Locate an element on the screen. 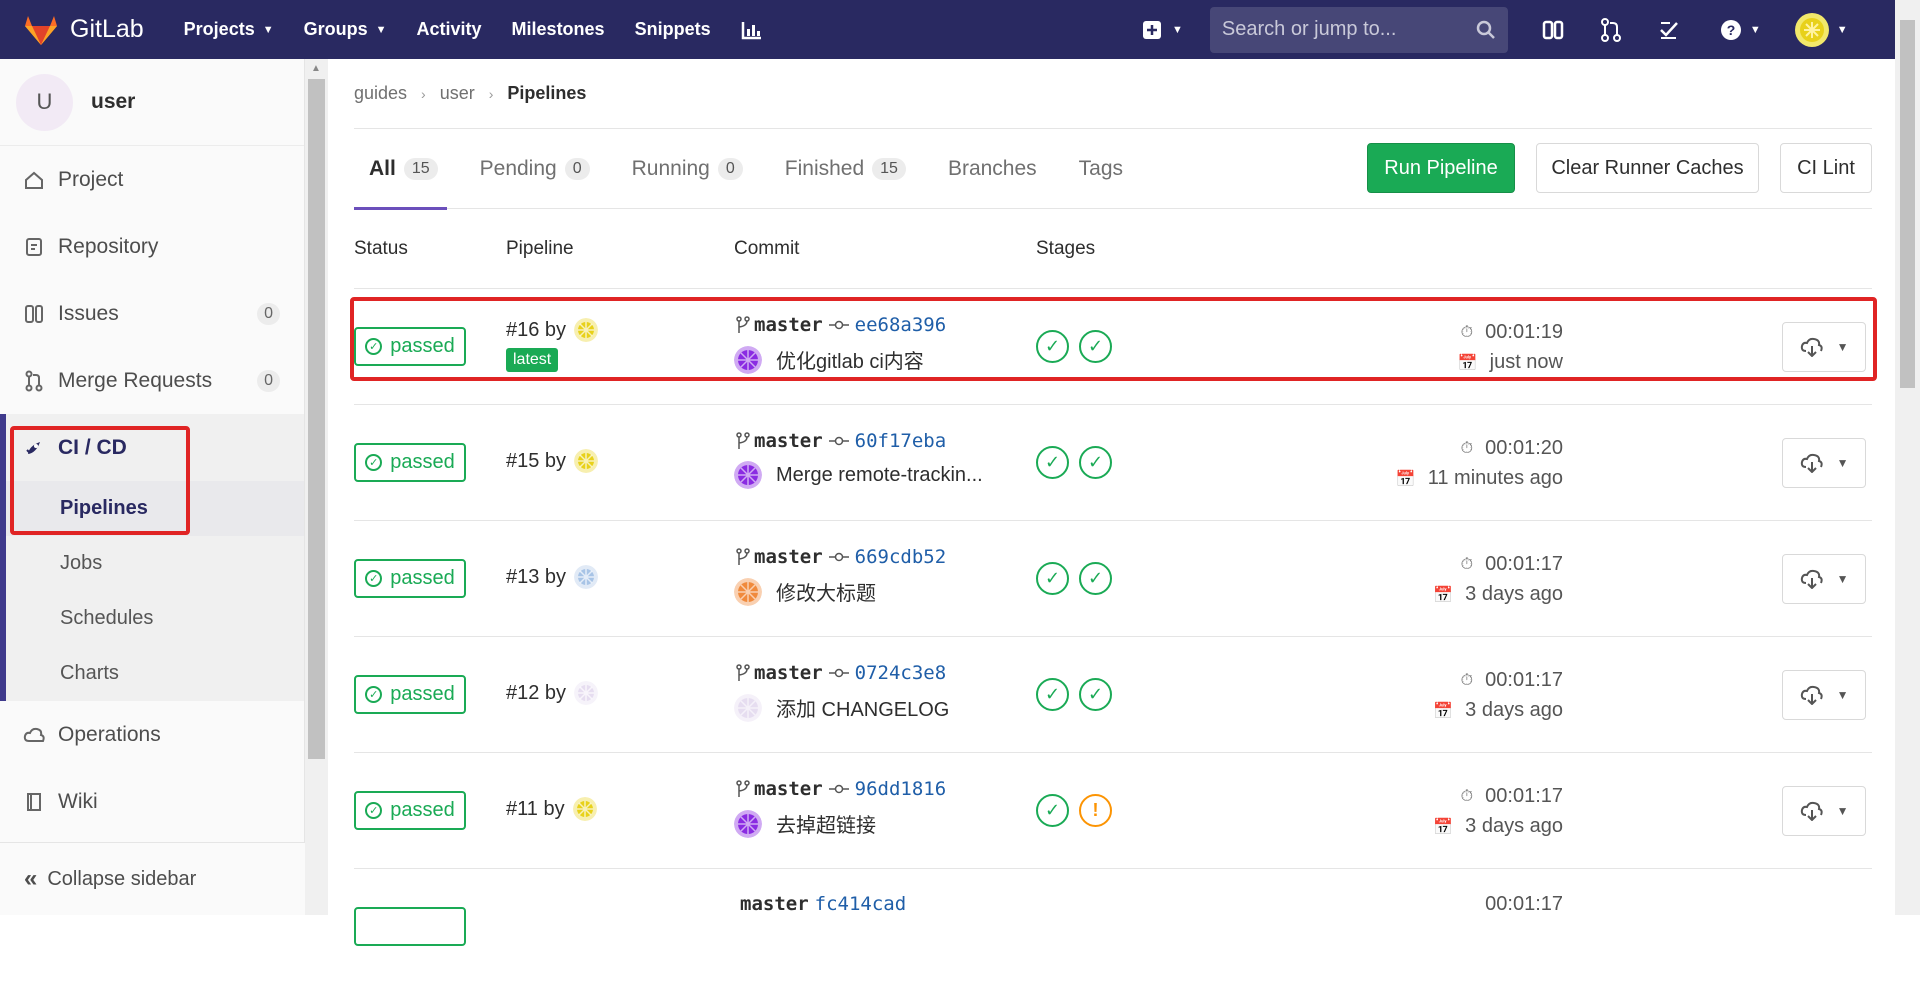 The image size is (1920, 985). commit-message-link: 去掉超链接 is located at coordinates (826, 823).